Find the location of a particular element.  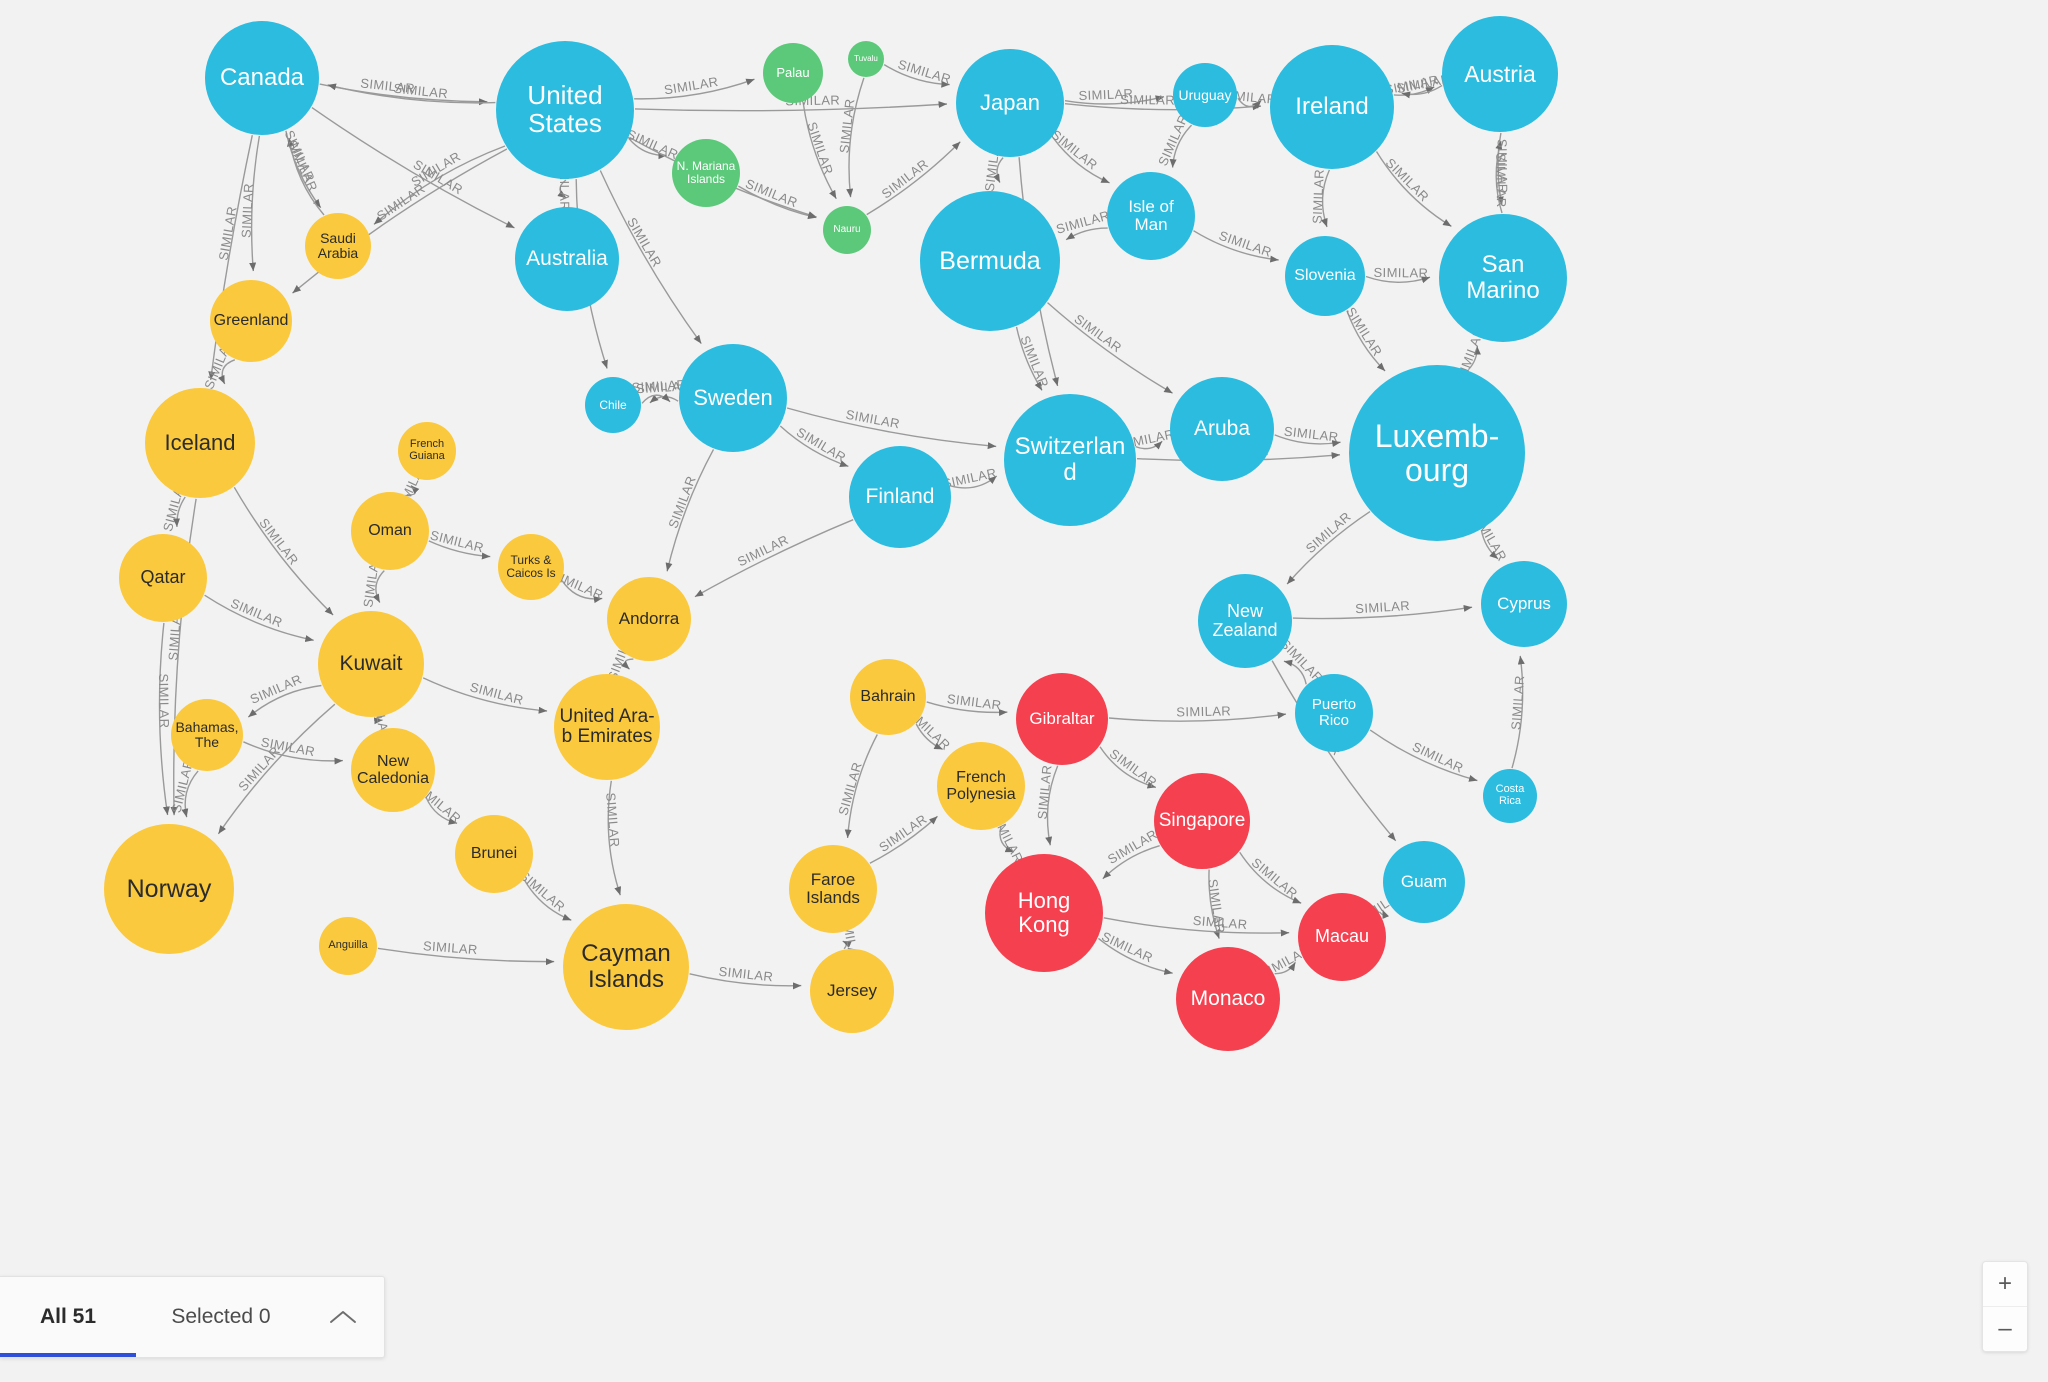

graph-node-label: United Ara-b Emirates is located at coordinates (607, 726).